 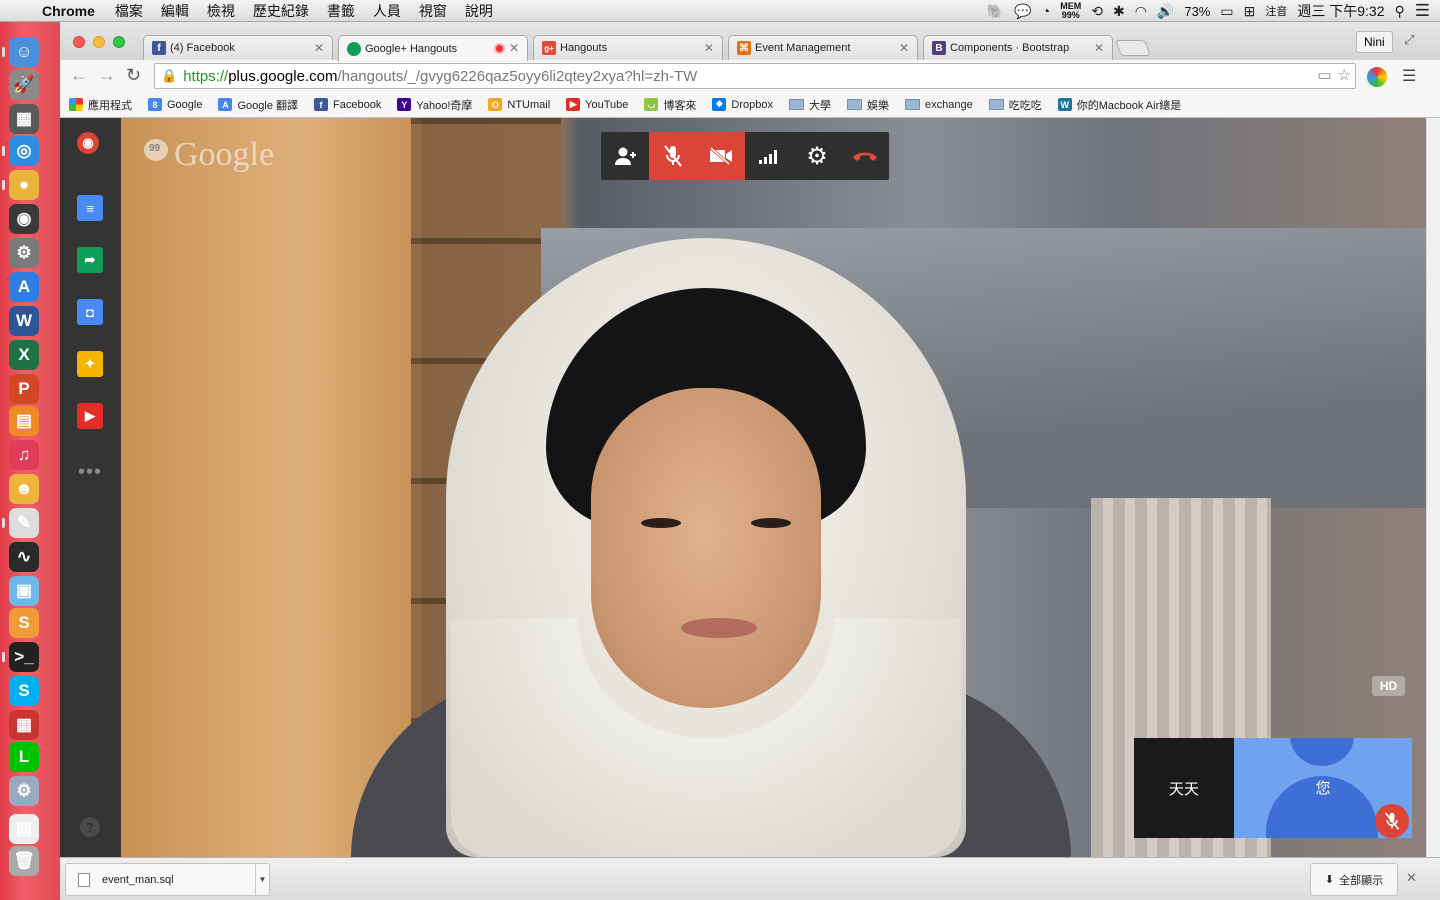 I want to click on notification-center-icon: ☰, so click(x=1422, y=11).